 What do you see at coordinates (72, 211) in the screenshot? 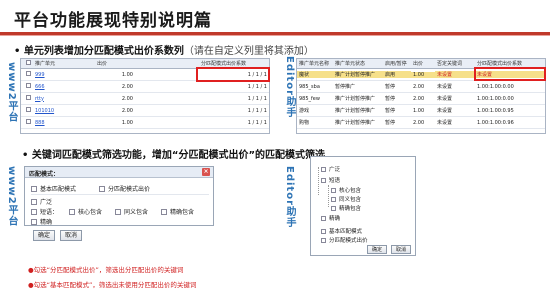
I see `core-checkbox` at bounding box center [72, 211].